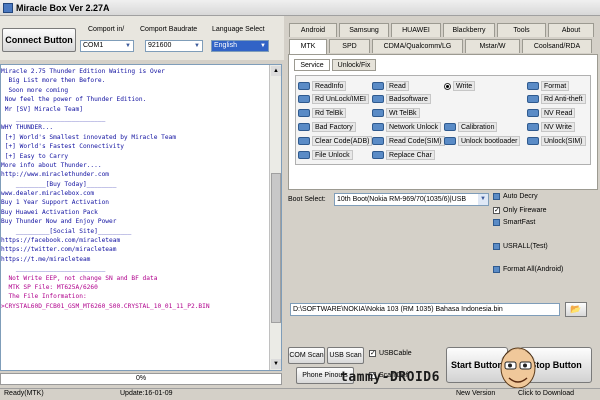 The height and width of the screenshot is (400, 600). Describe the element at coordinates (469, 30) in the screenshot. I see `tab-blackberry: Blackberry` at that location.